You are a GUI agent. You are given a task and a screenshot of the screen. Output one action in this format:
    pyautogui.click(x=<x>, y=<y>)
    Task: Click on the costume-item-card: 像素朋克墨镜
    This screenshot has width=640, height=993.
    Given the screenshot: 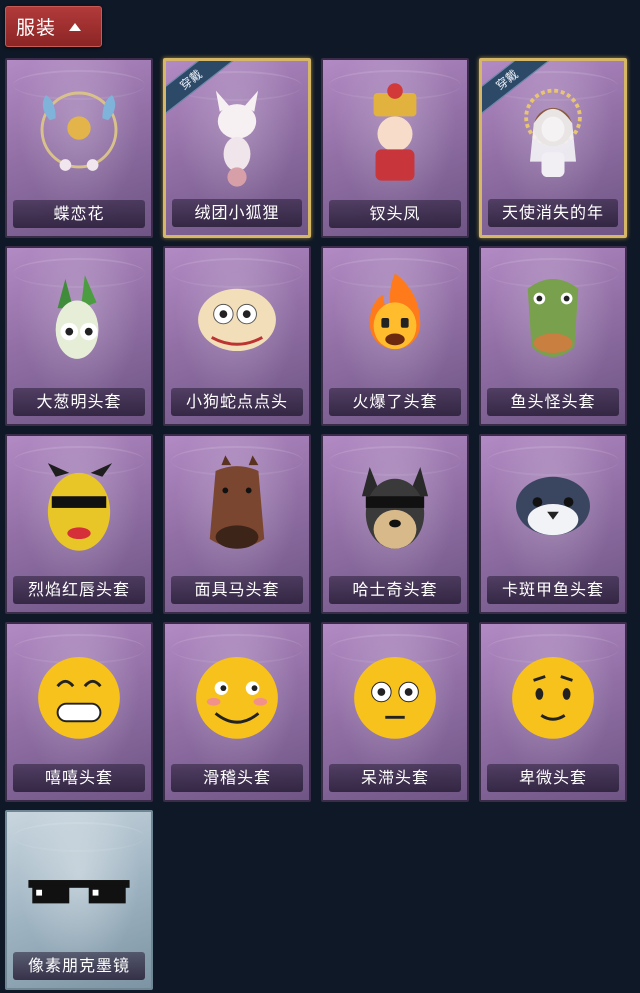 What is the action you would take?
    pyautogui.click(x=79, y=900)
    